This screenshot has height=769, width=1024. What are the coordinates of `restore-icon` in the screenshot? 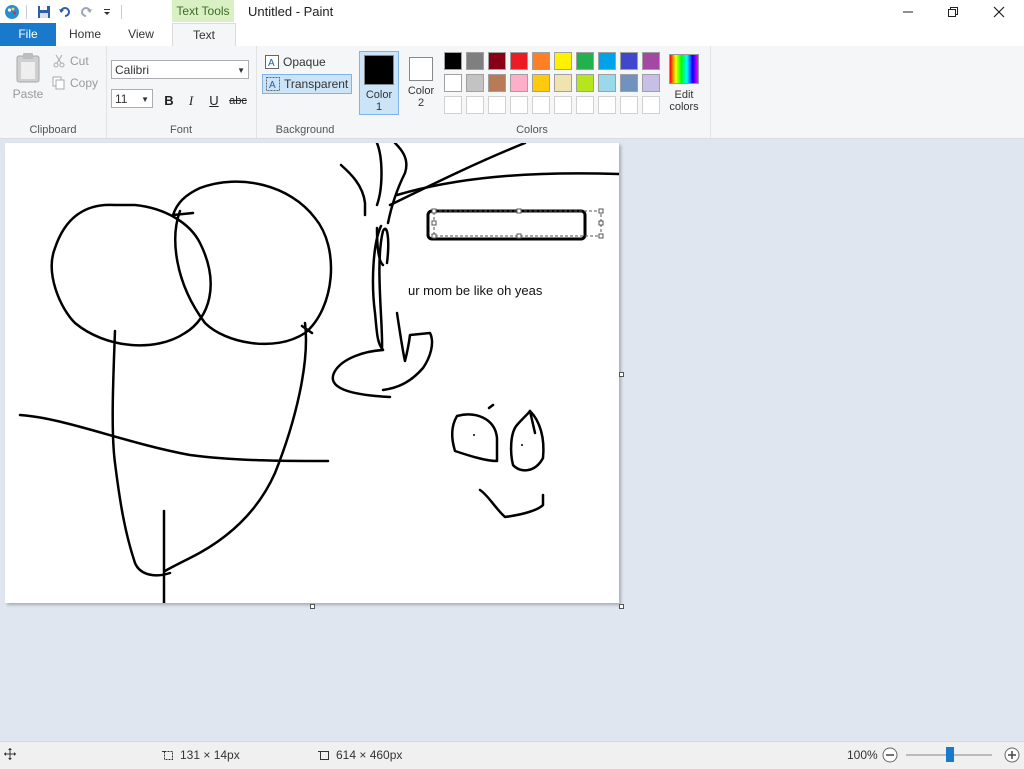 It's located at (953, 11).